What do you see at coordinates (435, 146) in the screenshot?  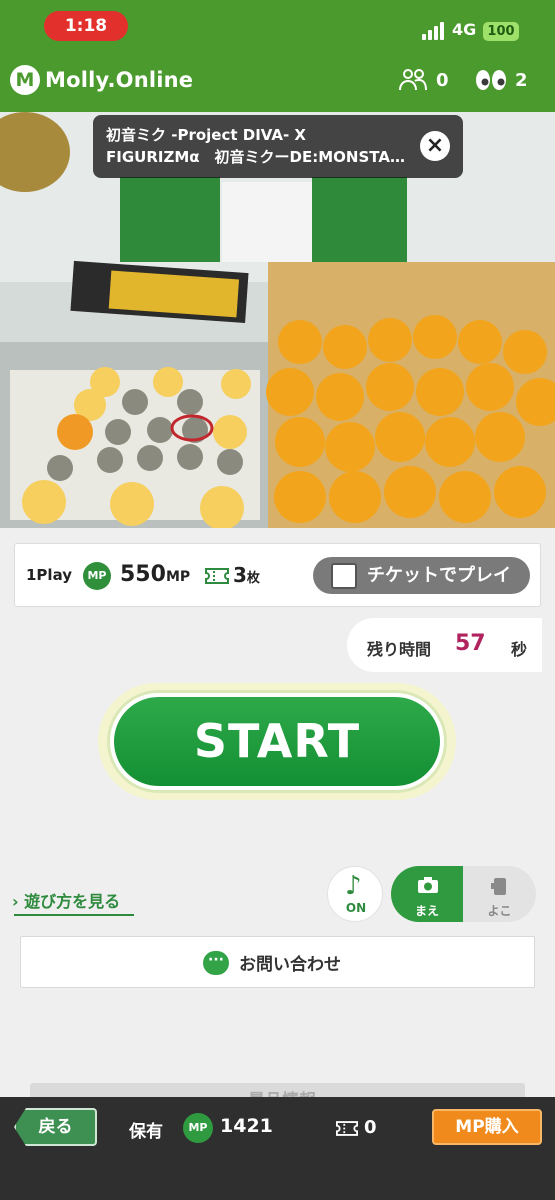 I see `close-banner-button: ×` at bounding box center [435, 146].